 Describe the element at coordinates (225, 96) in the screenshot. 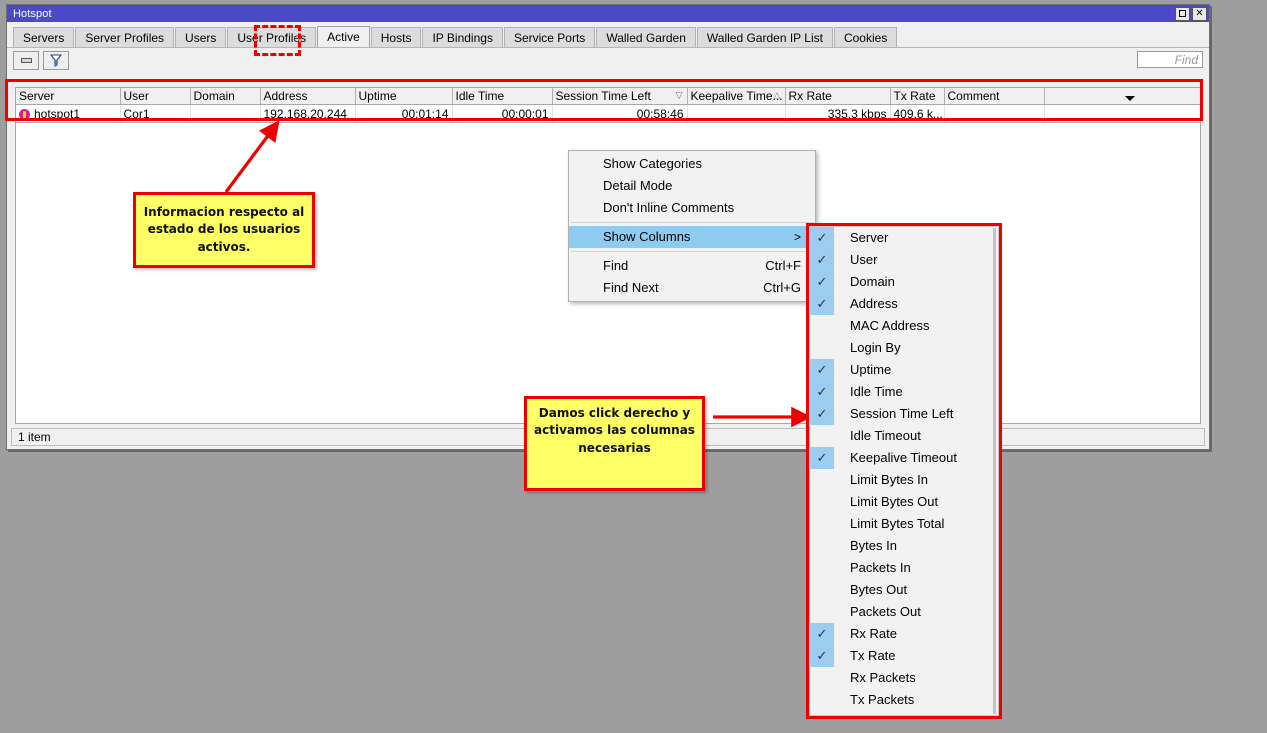

I see `column-header-domain: Domain` at that location.